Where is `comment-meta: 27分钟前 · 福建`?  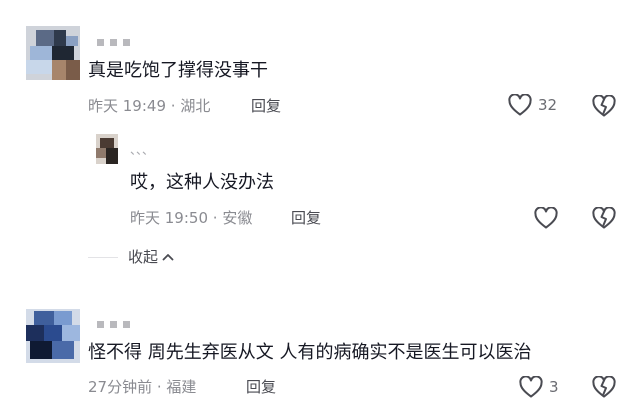
comment-meta: 27分钟前 · 福建 is located at coordinates (142, 387).